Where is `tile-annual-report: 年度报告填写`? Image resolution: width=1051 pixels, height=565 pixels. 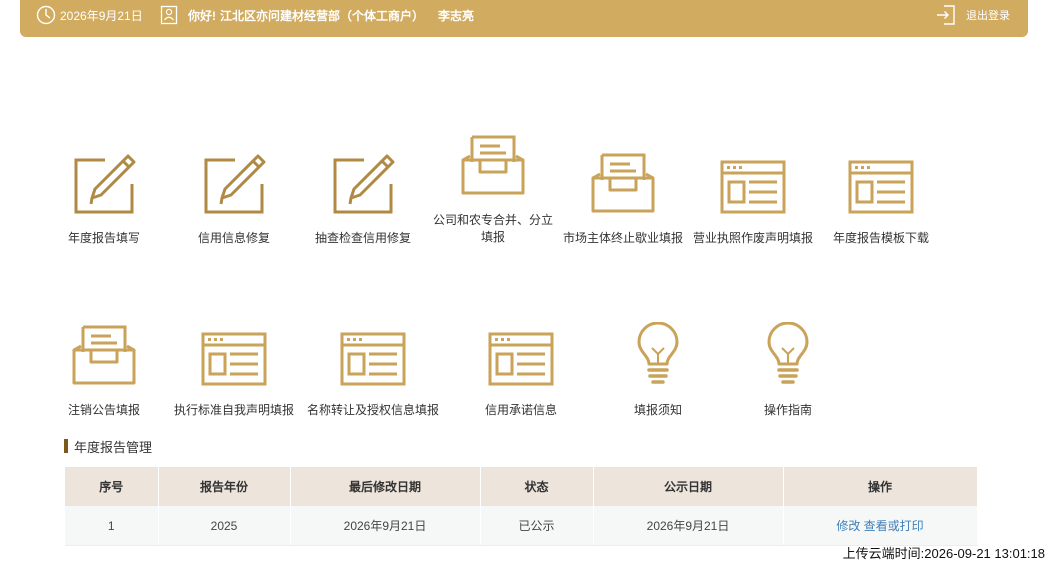
tile-annual-report: 年度报告填写 is located at coordinates (104, 198).